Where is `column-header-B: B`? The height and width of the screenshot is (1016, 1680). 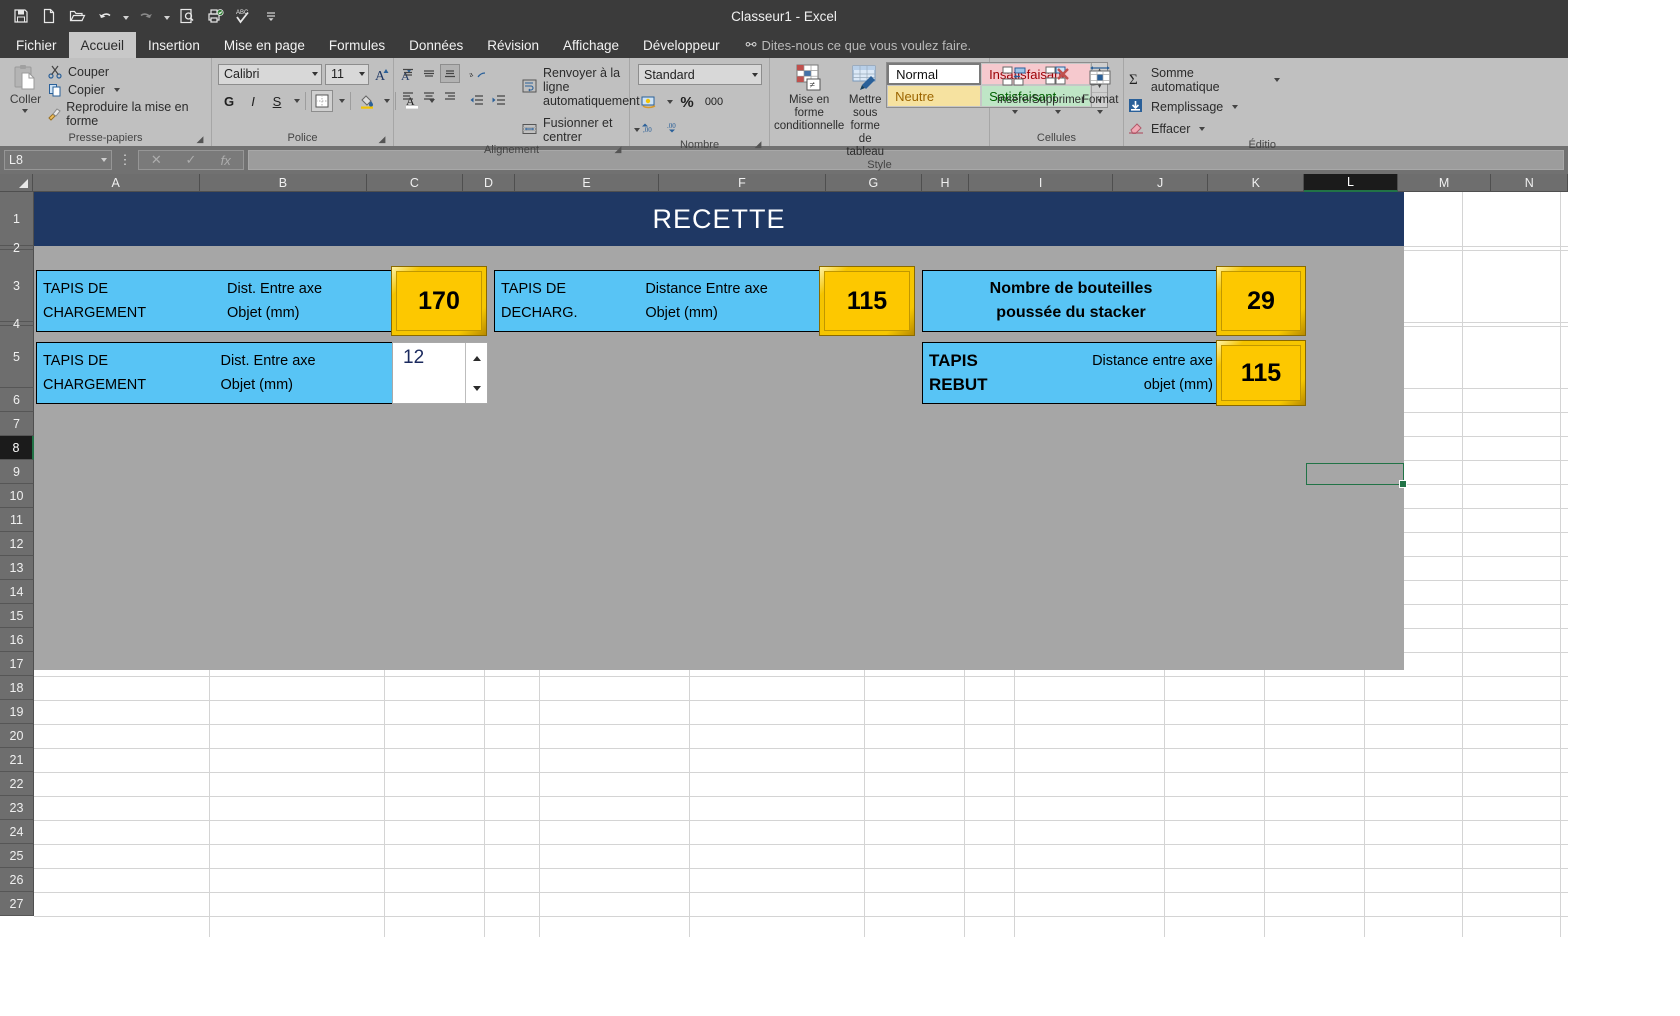 column-header-B: B is located at coordinates (283, 183).